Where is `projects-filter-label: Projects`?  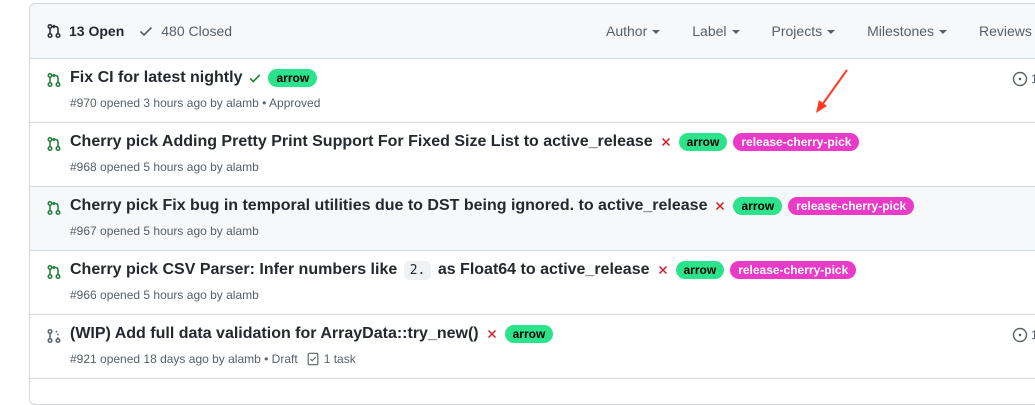
projects-filter-label: Projects is located at coordinates (797, 31).